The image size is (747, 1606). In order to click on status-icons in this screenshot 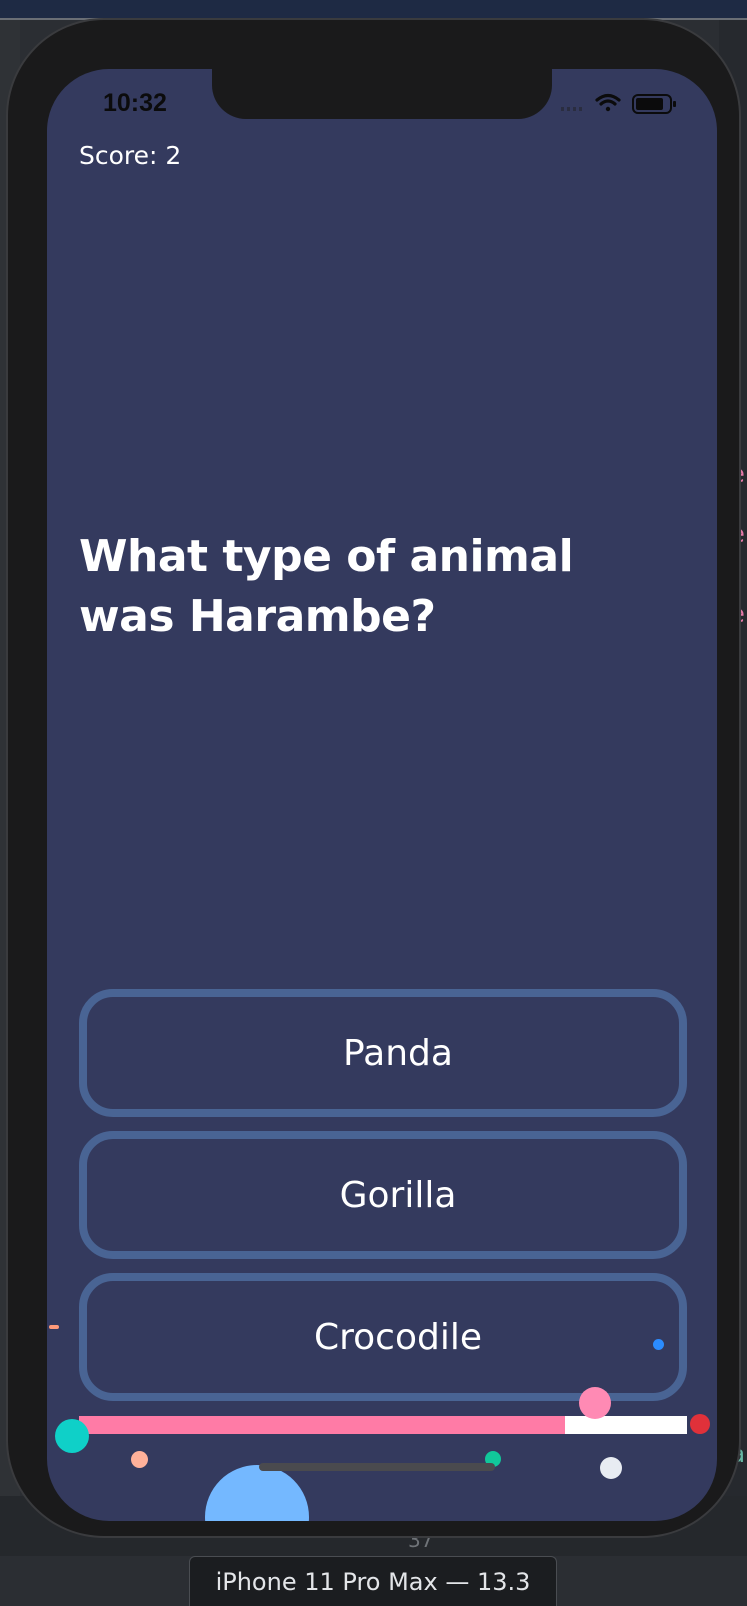, I will do `click(618, 103)`.